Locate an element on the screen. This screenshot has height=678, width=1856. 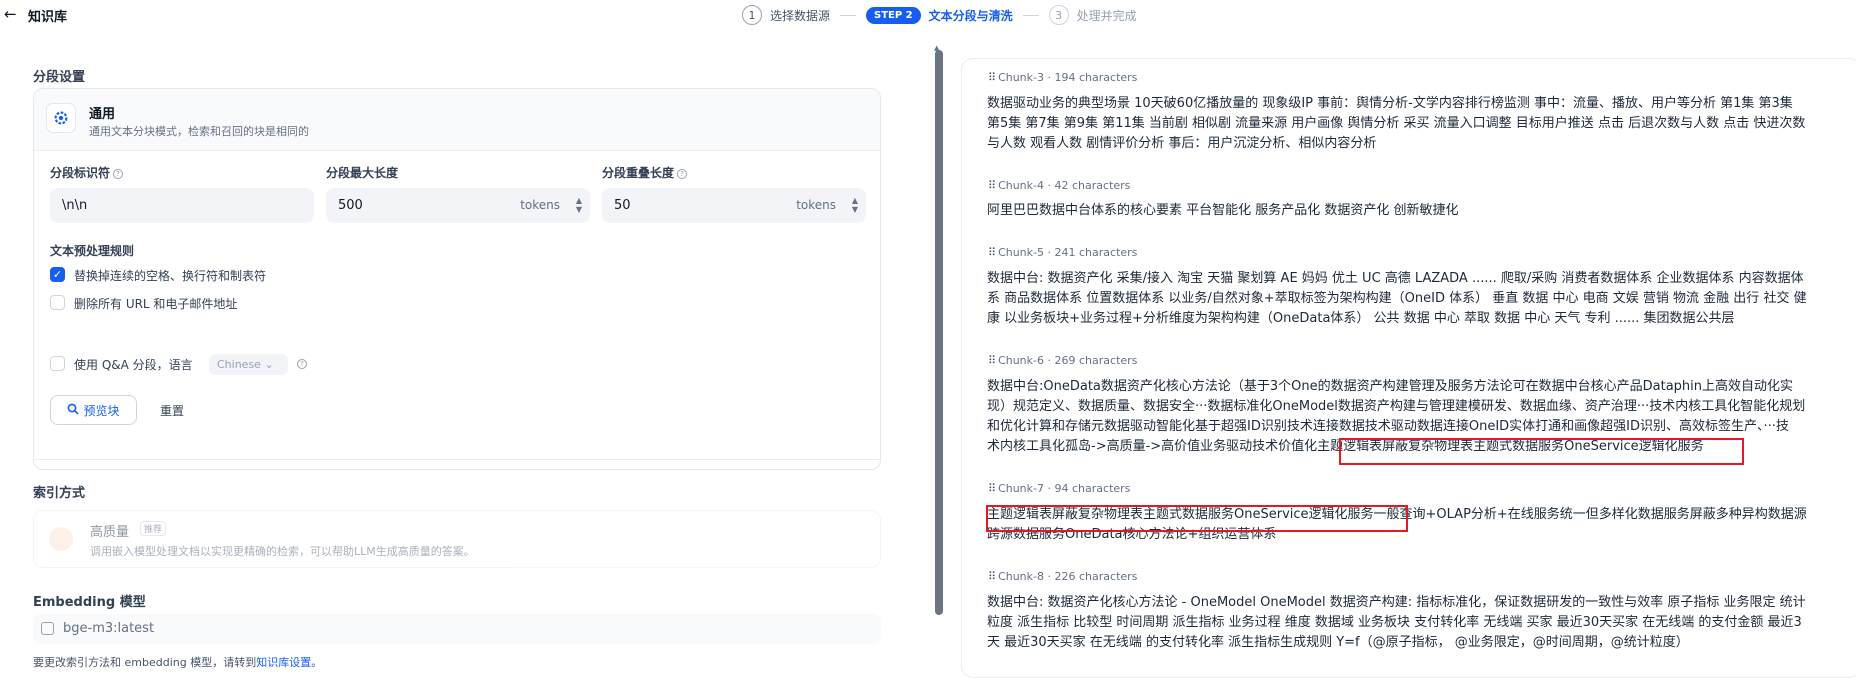
step-2-label: 文本分段与清洗 is located at coordinates (970, 15).